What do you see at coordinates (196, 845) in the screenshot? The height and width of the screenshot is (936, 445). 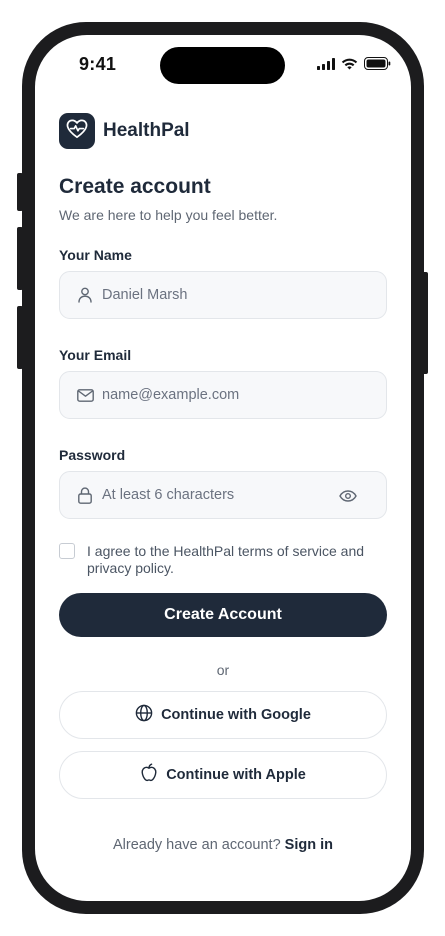 I see `signin-prompt-text: Already have an account?` at bounding box center [196, 845].